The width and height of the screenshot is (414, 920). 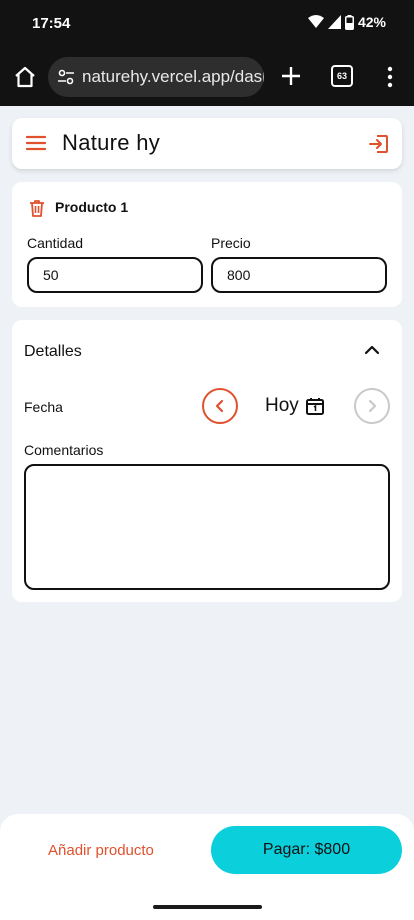 I want to click on signal-icon, so click(x=334, y=22).